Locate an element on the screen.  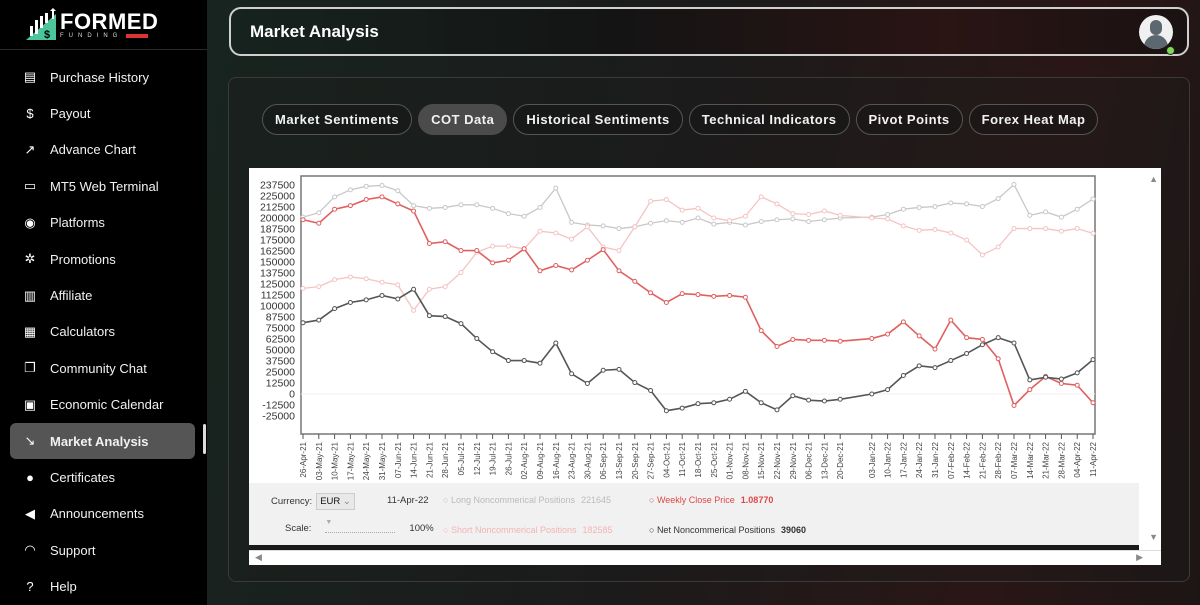
sidebar-item-payout: $ Payout is located at coordinates (102, 113).